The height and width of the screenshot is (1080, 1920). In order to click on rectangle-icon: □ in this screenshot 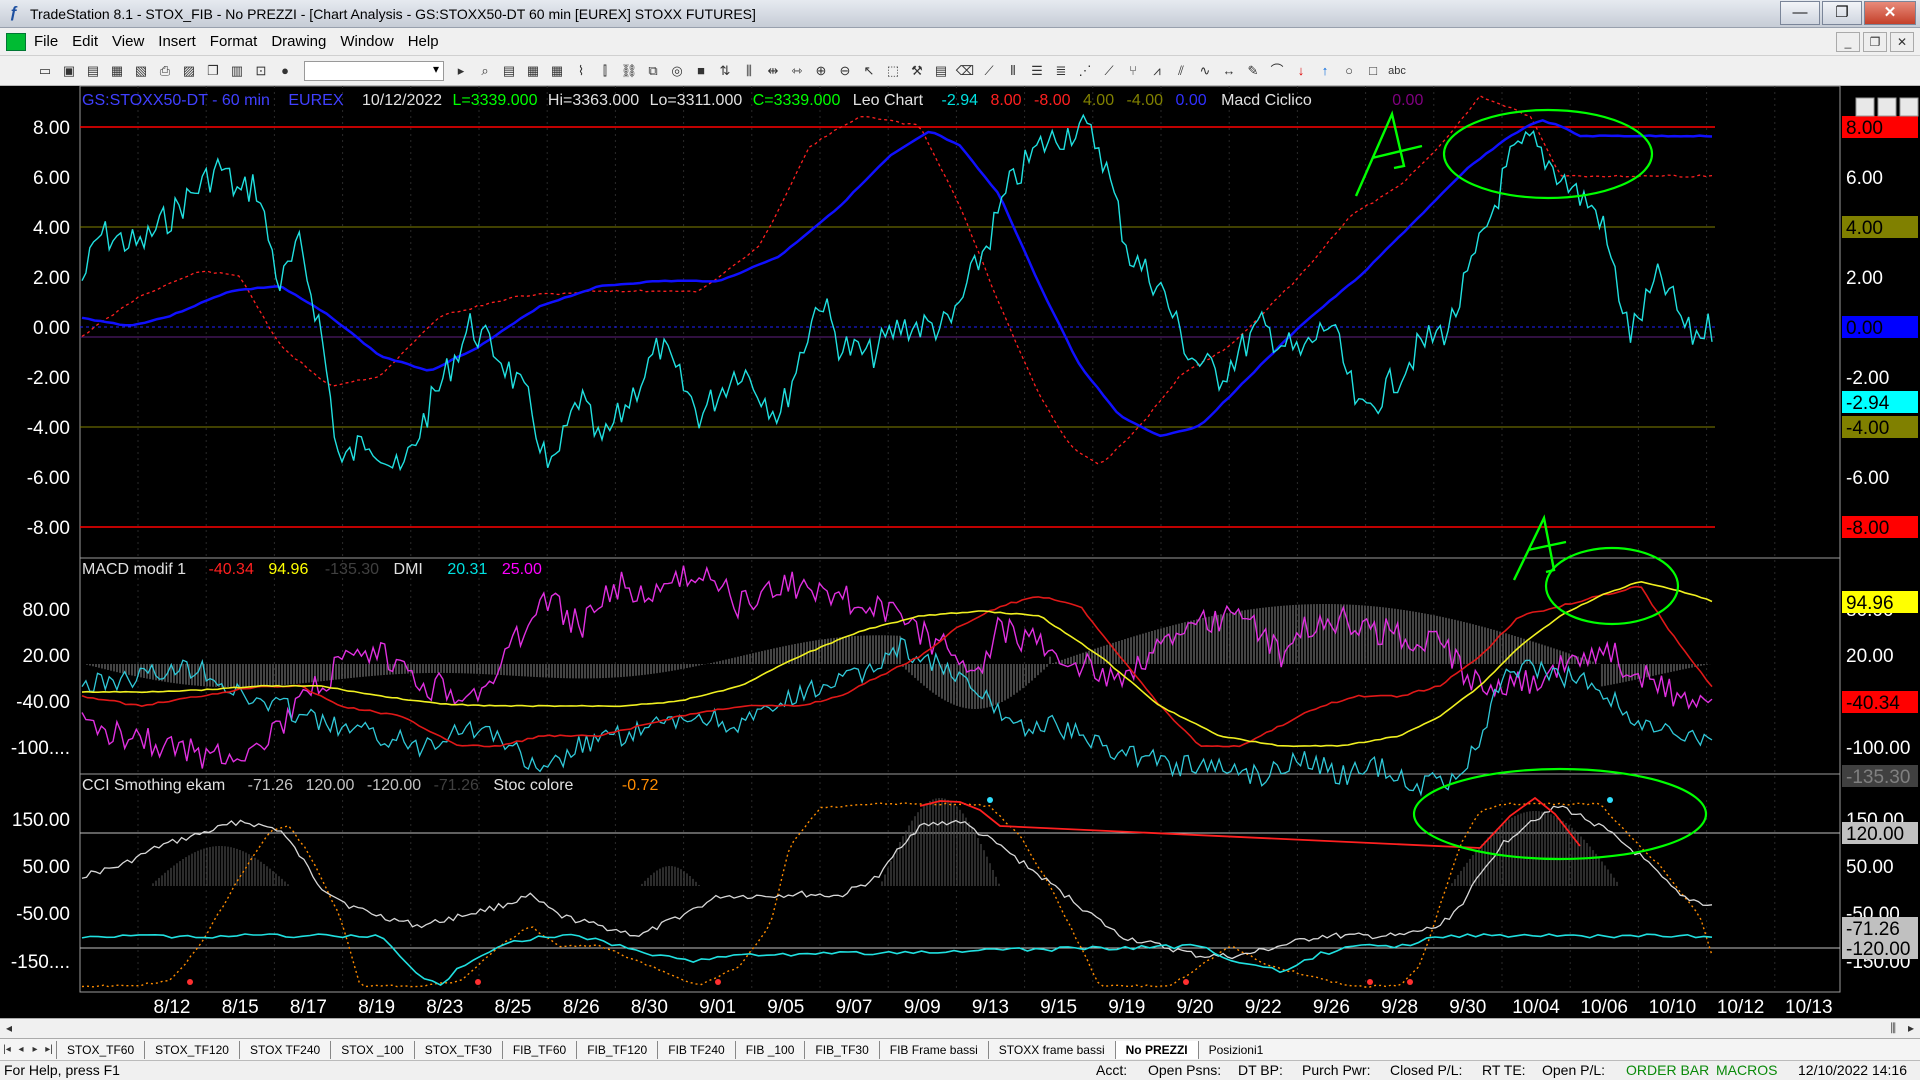, I will do `click(1373, 71)`.